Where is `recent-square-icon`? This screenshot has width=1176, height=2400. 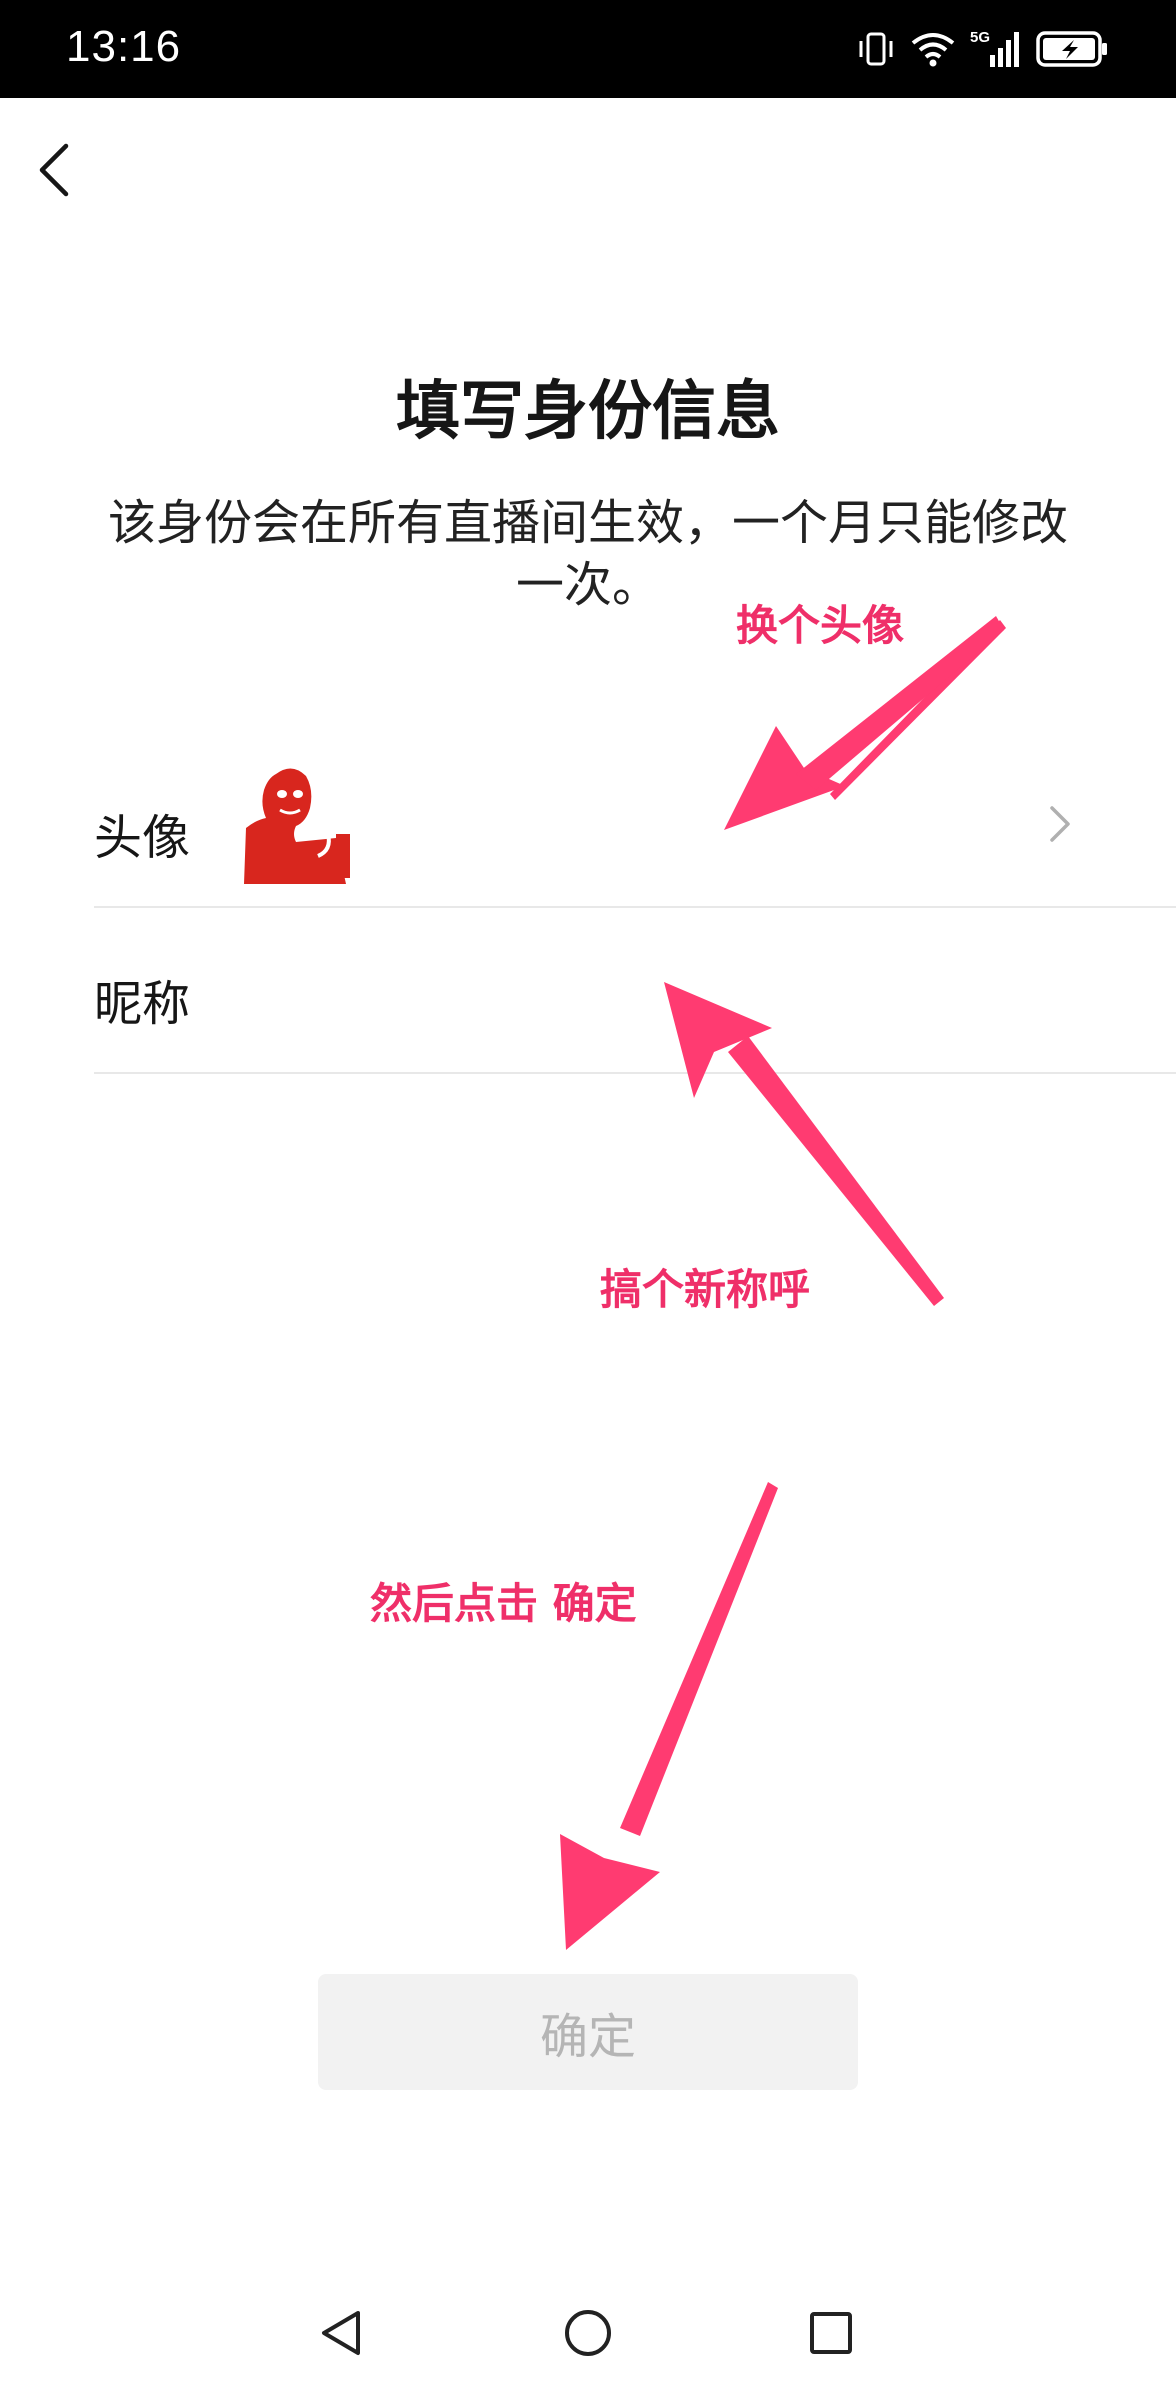 recent-square-icon is located at coordinates (831, 2333).